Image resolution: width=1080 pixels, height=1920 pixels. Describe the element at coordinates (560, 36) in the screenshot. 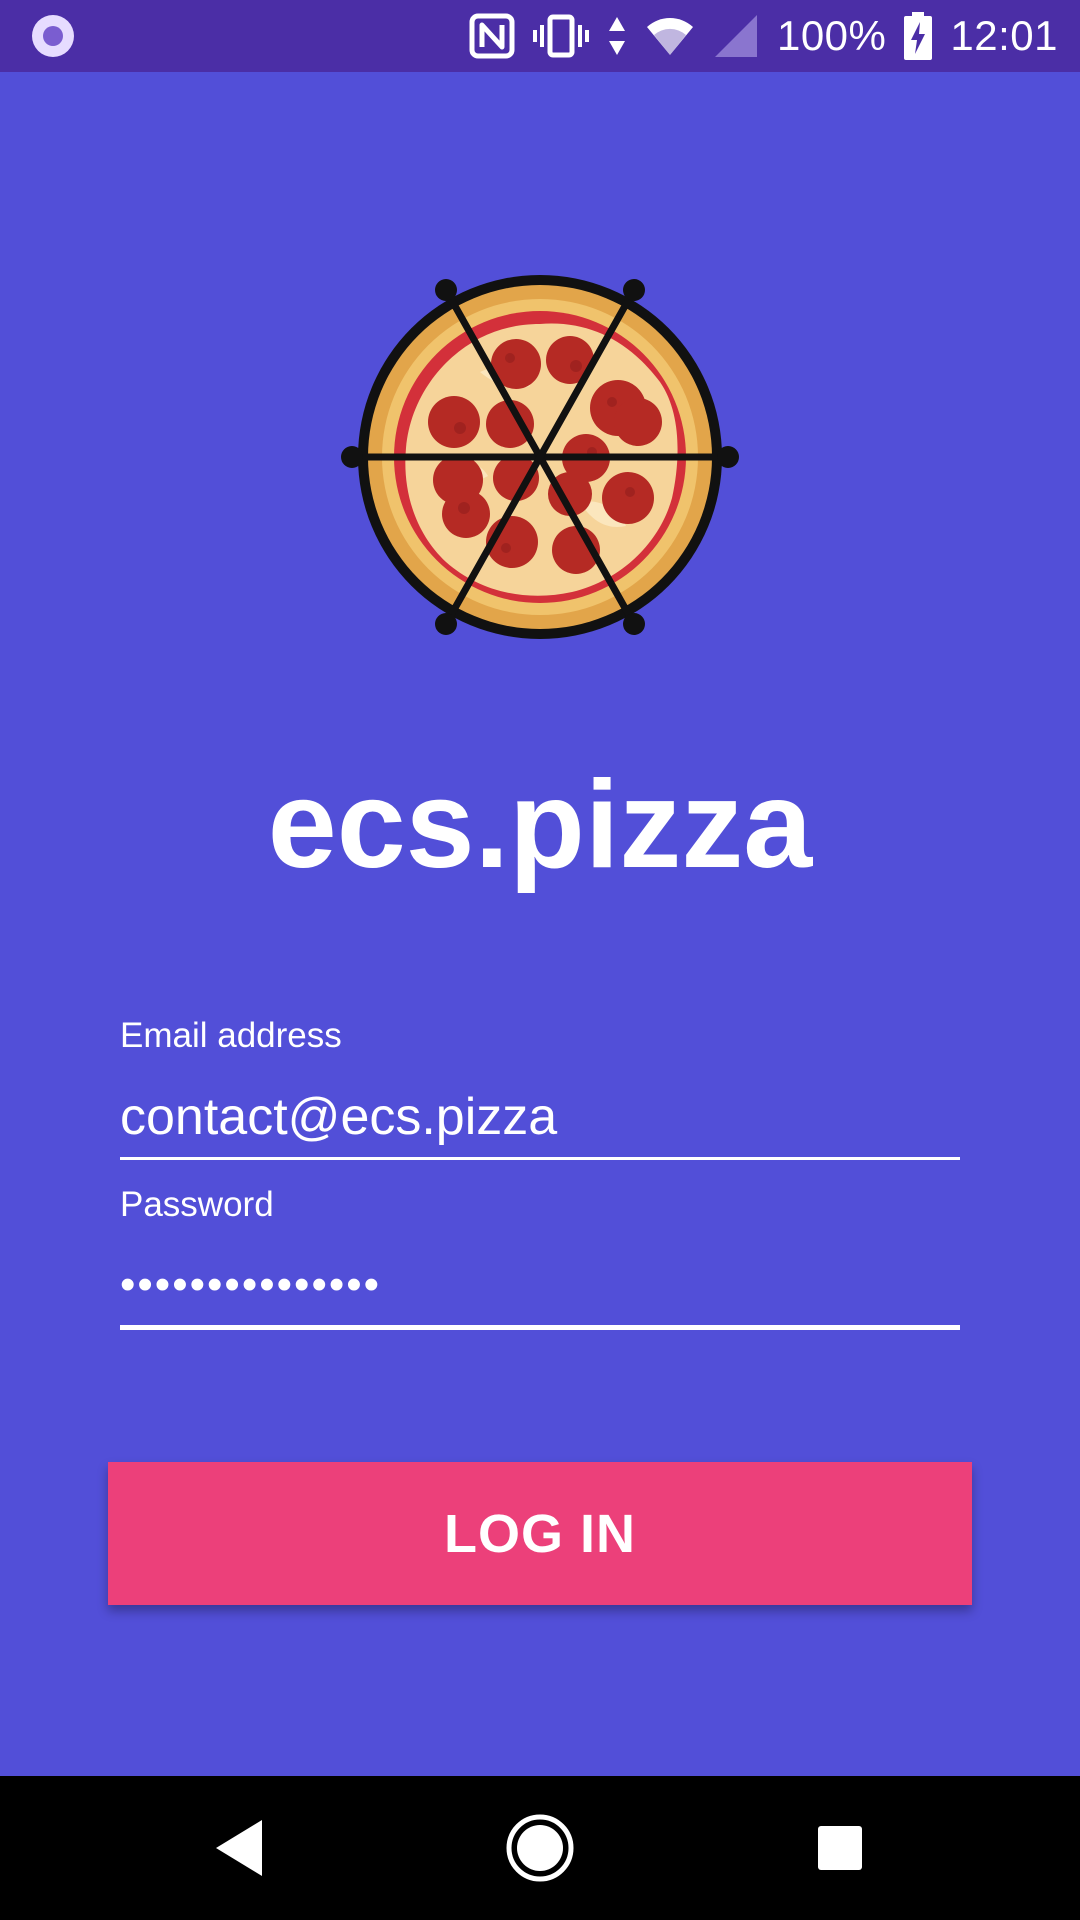

I see `vibrate-icon` at that location.